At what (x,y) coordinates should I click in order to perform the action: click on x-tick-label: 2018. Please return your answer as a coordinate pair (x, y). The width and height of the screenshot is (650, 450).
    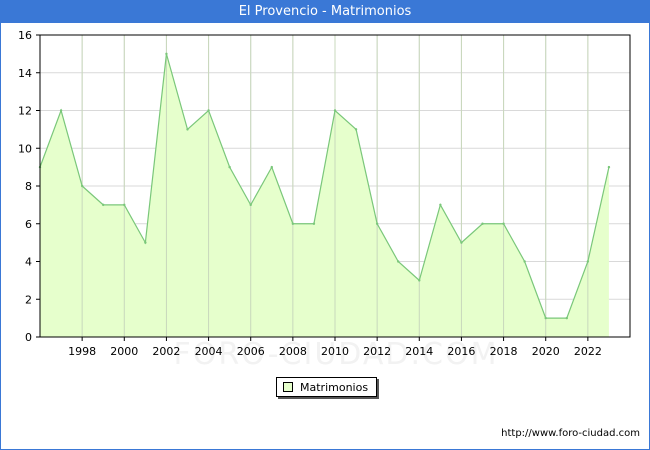
    Looking at the image, I should click on (504, 351).